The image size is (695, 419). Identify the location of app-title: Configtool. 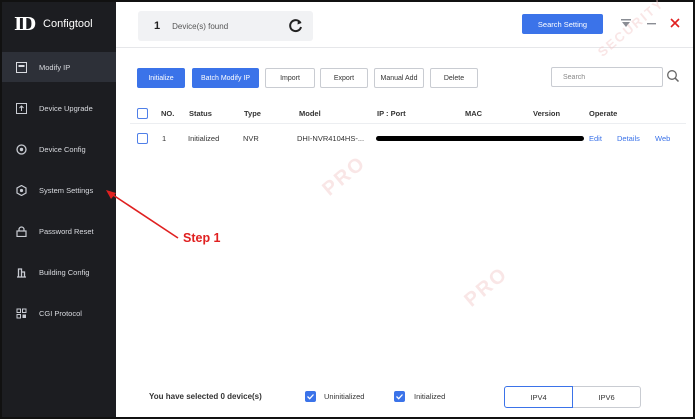
(68, 24).